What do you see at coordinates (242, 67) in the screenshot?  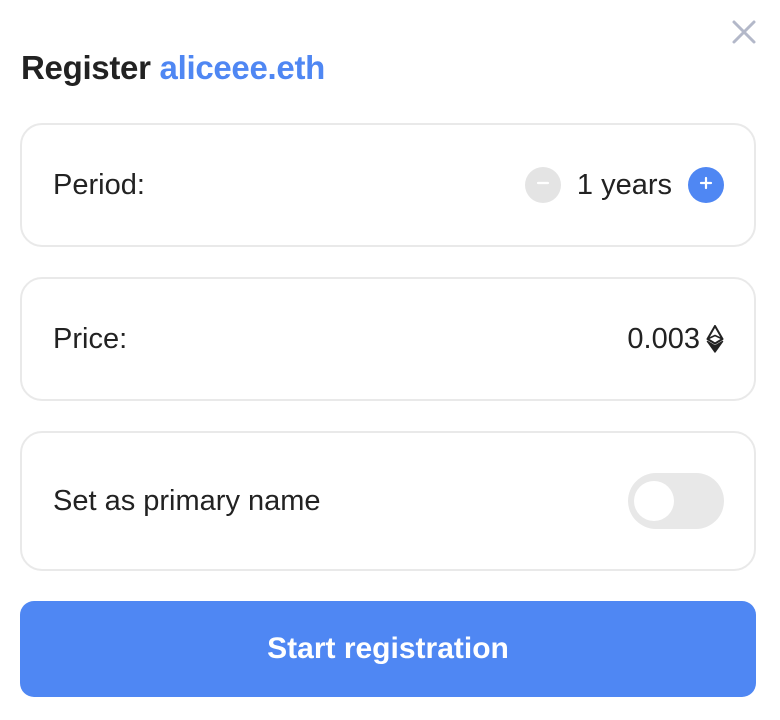 I see `domain-name: aliceee.eth` at bounding box center [242, 67].